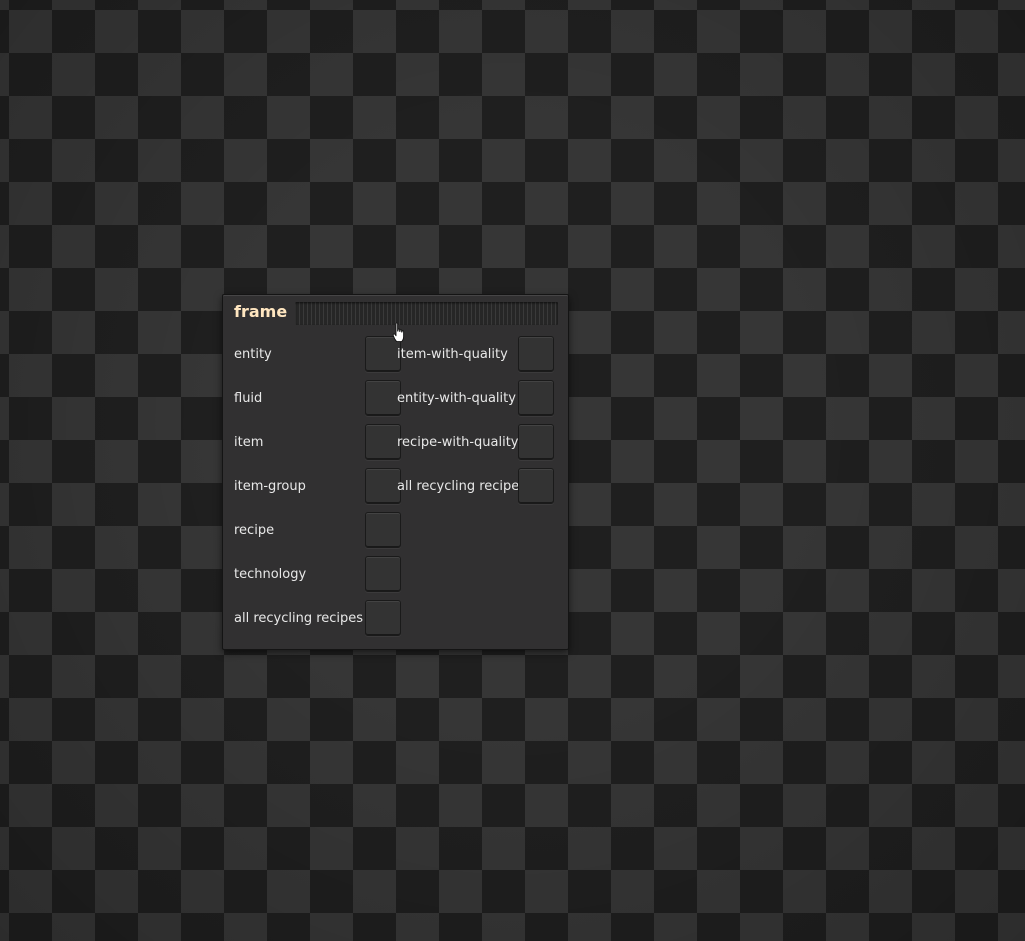  Describe the element at coordinates (383, 574) in the screenshot. I see `technology-chooser-slot` at that location.